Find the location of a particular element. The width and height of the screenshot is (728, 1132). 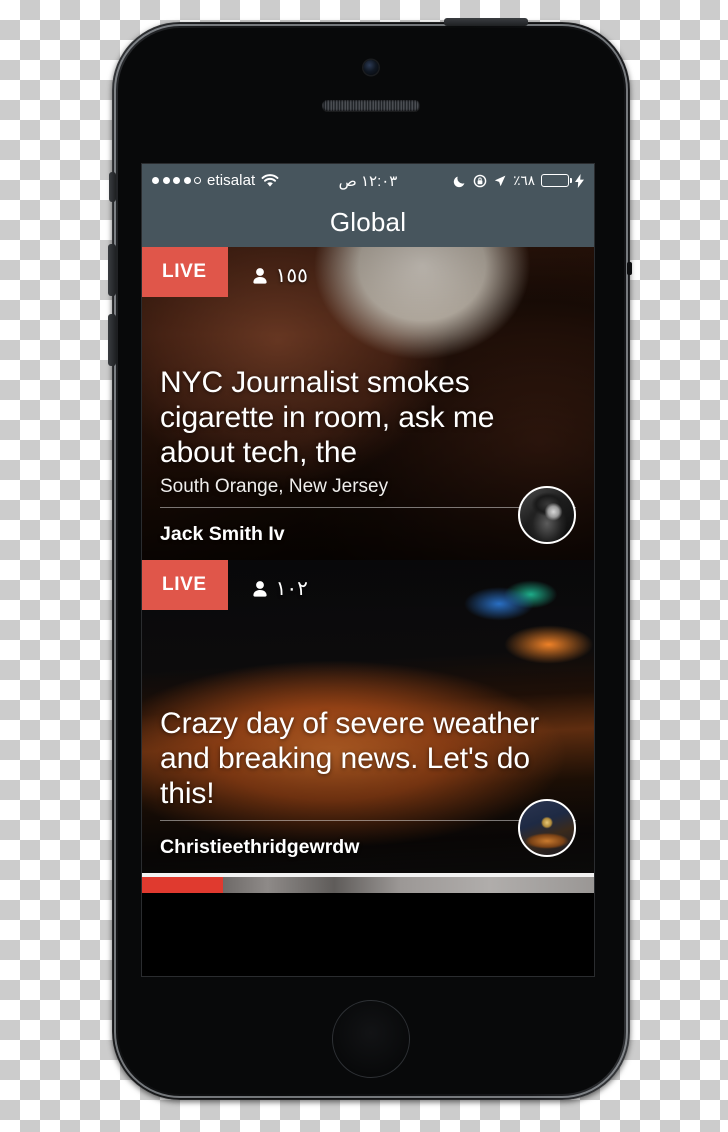

viewer-count: ١٠٢ is located at coordinates (268, 580).